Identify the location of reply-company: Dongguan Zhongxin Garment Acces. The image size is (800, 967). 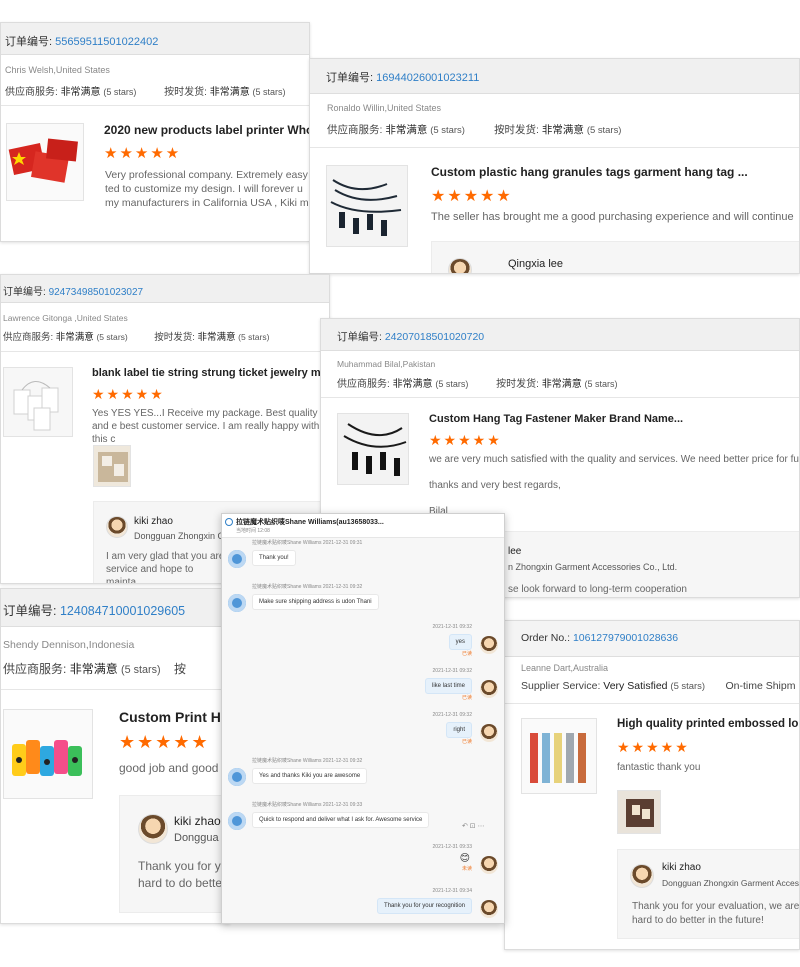
(731, 883).